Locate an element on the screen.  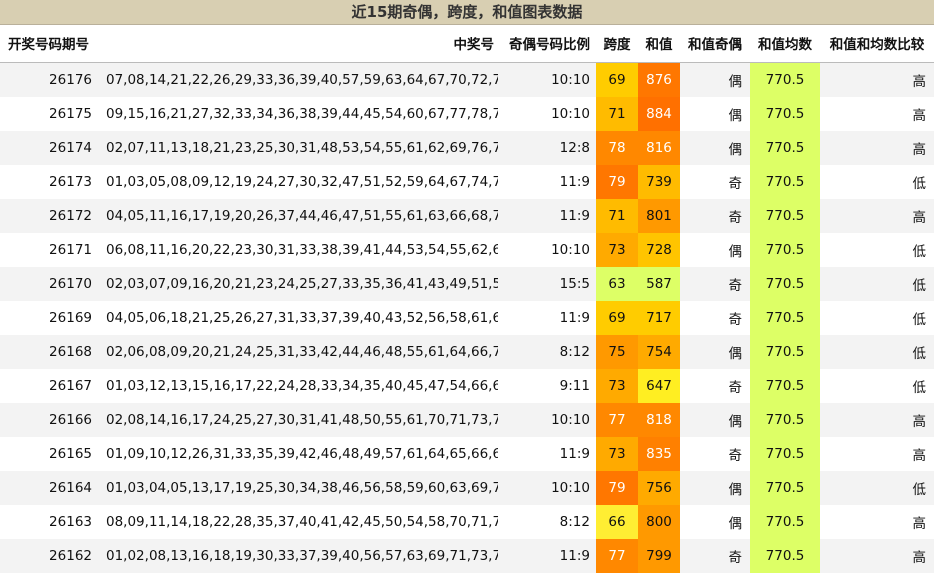
cell-ratio: 15:5 is located at coordinates (574, 283).